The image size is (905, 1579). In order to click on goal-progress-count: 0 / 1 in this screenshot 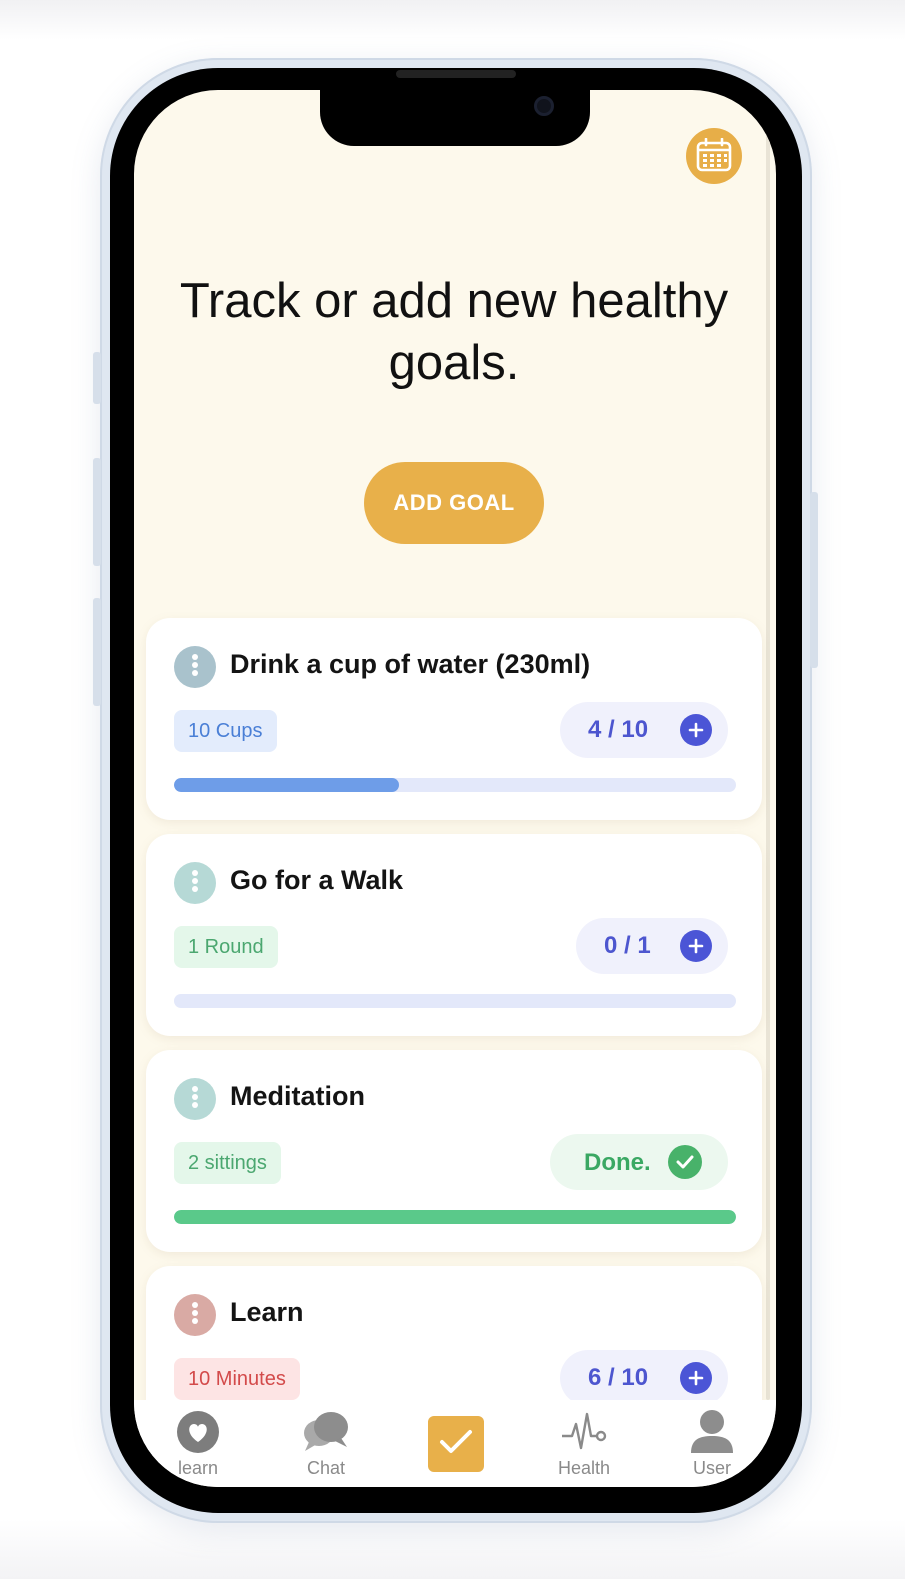, I will do `click(627, 945)`.